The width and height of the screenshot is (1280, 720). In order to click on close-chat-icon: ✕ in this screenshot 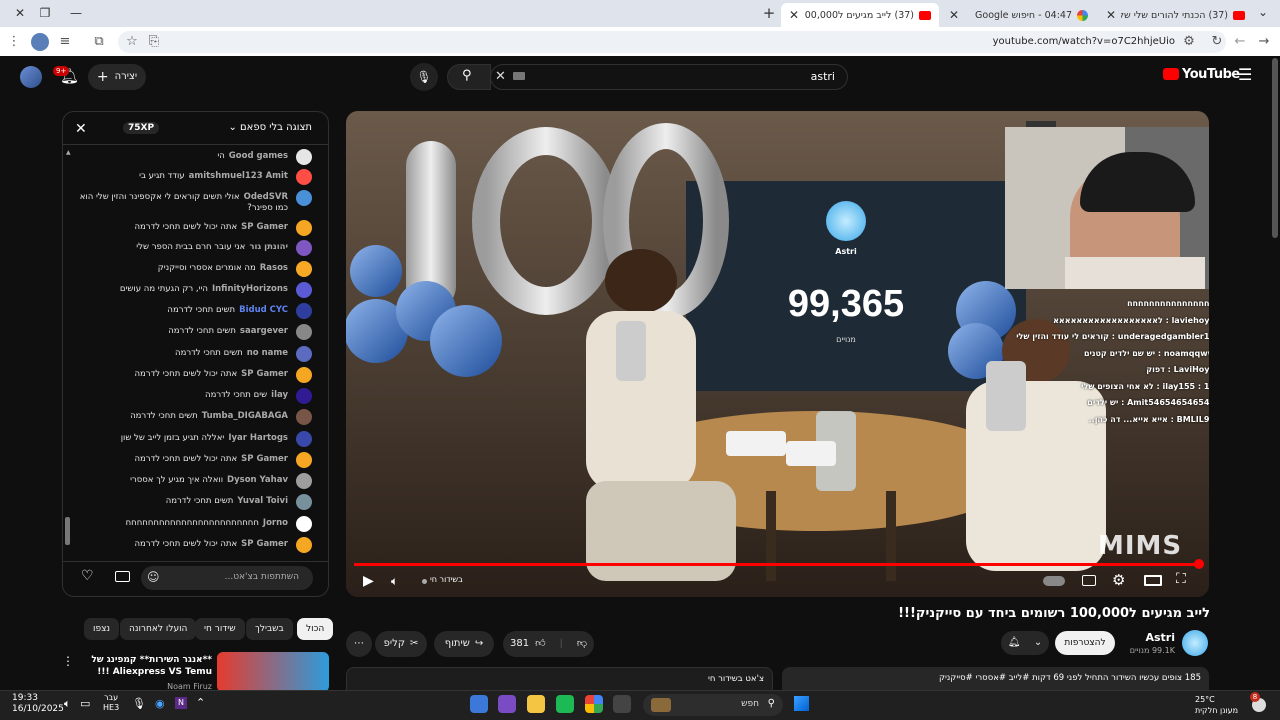, I will do `click(81, 129)`.